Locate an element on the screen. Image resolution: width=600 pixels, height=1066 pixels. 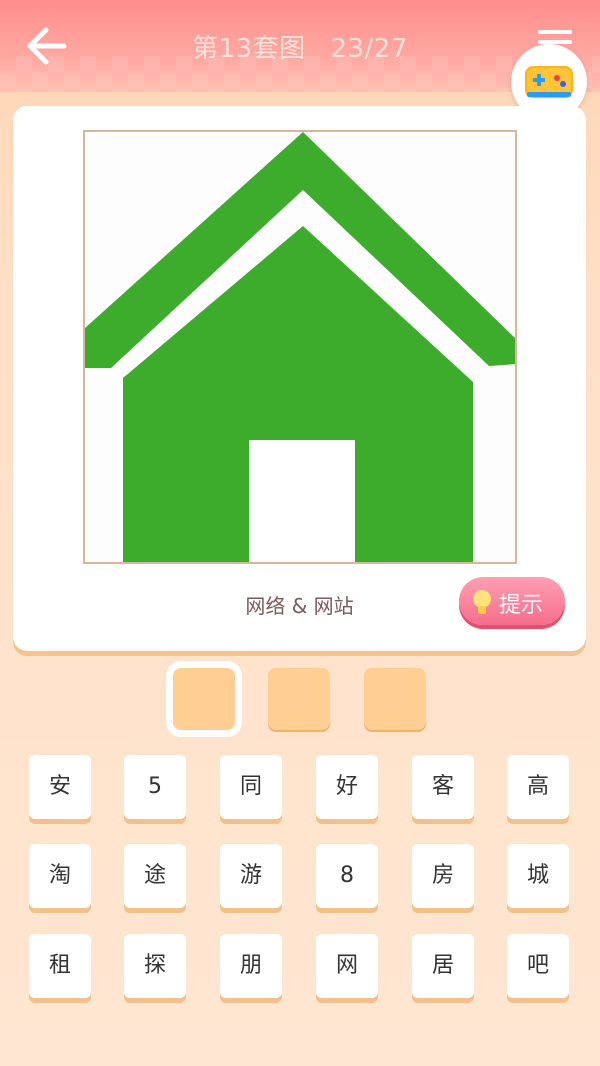
key-网: 网 is located at coordinates (347, 966).